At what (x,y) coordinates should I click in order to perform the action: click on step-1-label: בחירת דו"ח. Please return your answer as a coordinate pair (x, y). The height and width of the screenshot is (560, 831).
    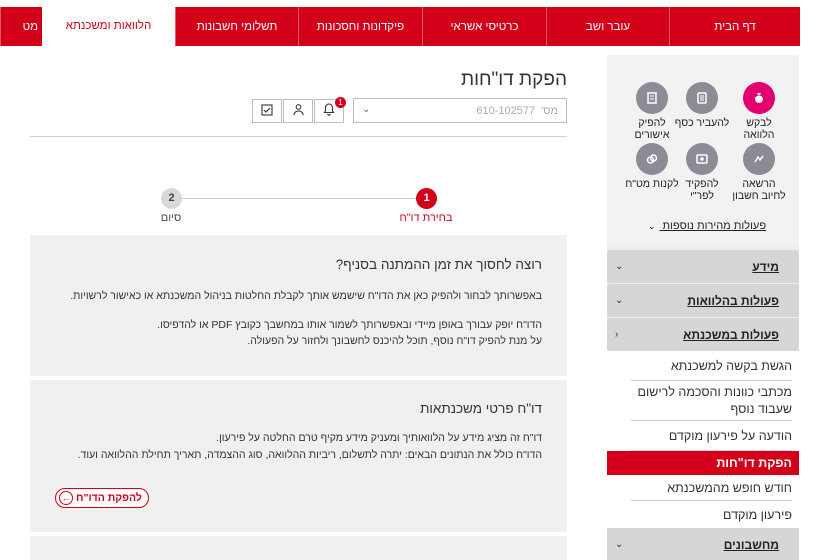
    Looking at the image, I should click on (426, 218).